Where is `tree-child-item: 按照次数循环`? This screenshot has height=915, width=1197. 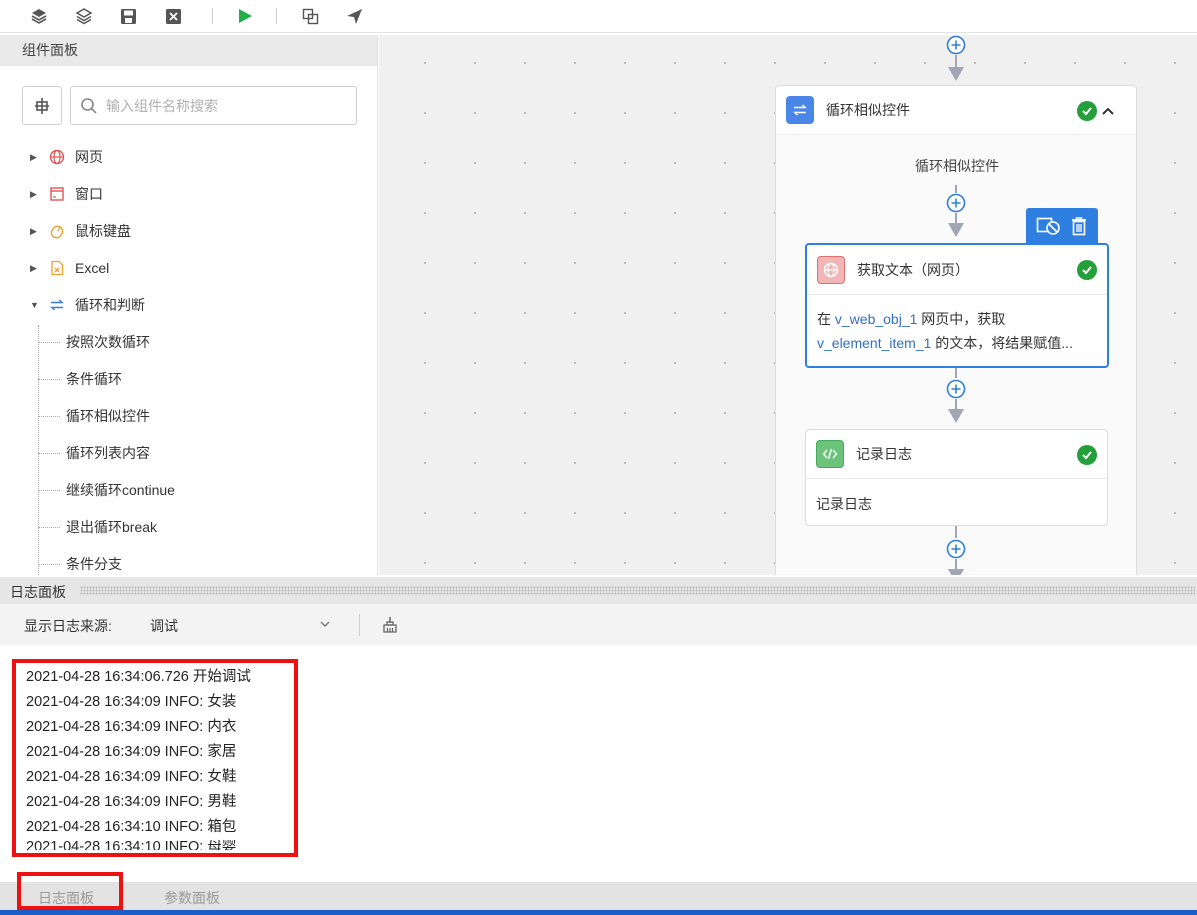
tree-child-item: 按照次数循环 is located at coordinates (94, 342).